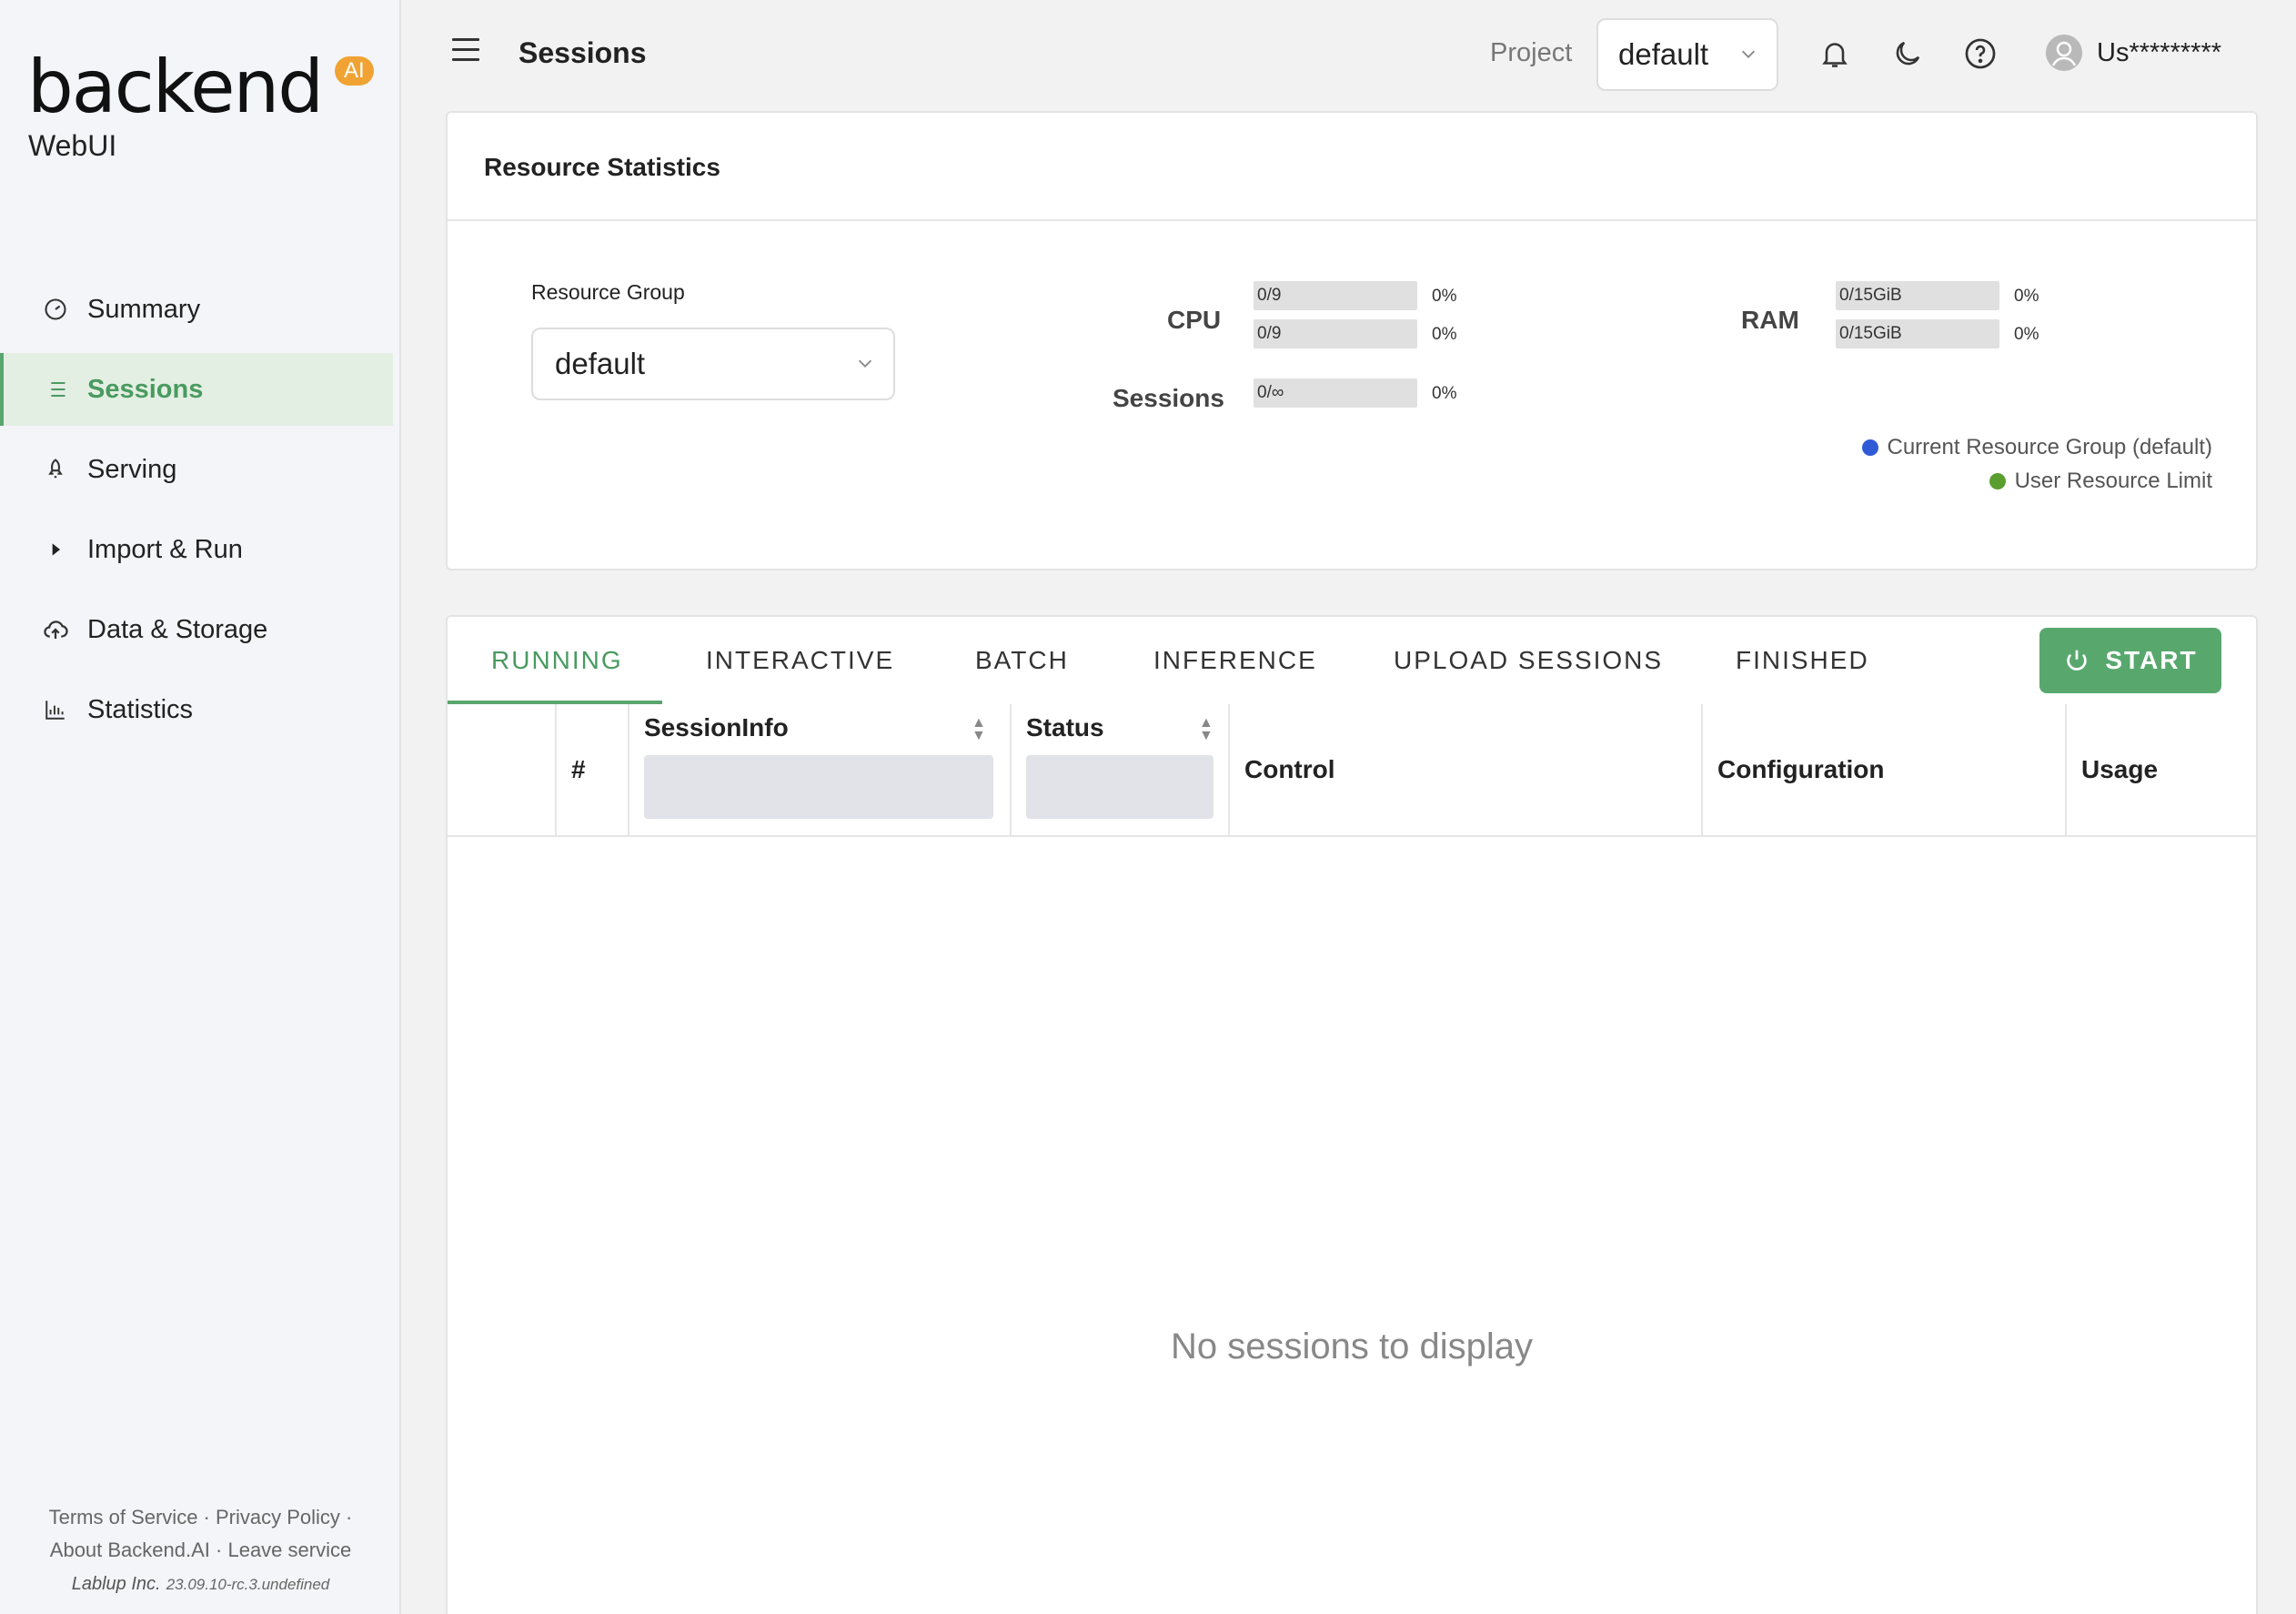 The image size is (2296, 1614). What do you see at coordinates (2159, 53) in the screenshot?
I see `user-name: Us*********` at bounding box center [2159, 53].